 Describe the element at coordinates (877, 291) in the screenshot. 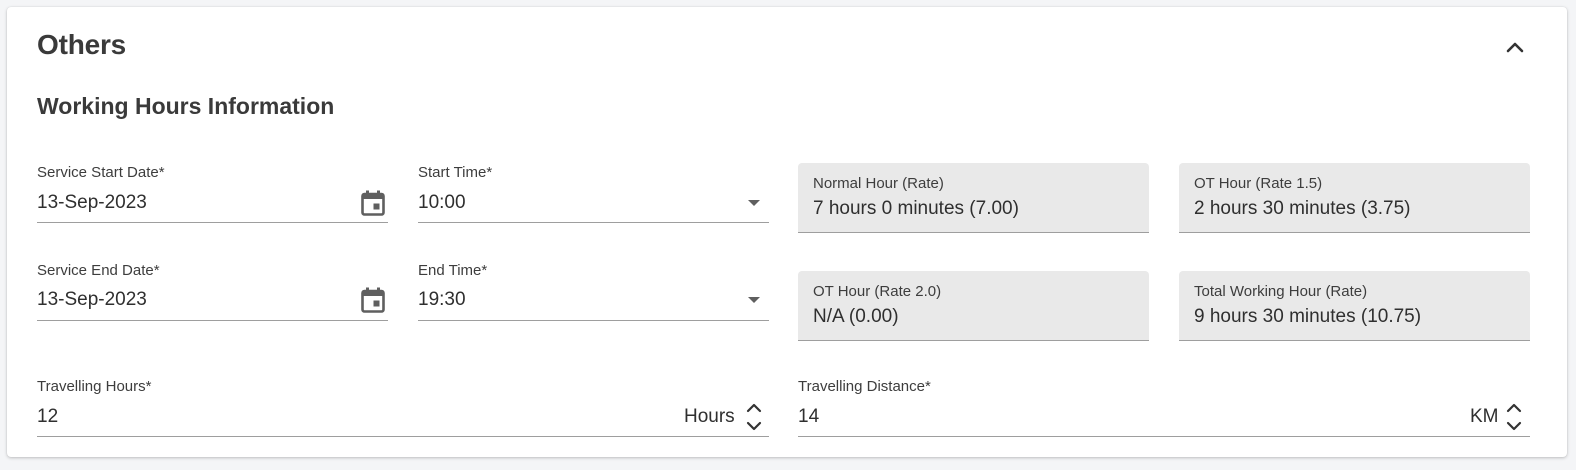

I see `ot-hour-2-0-label: OT Hour (Rate 2.0)` at that location.